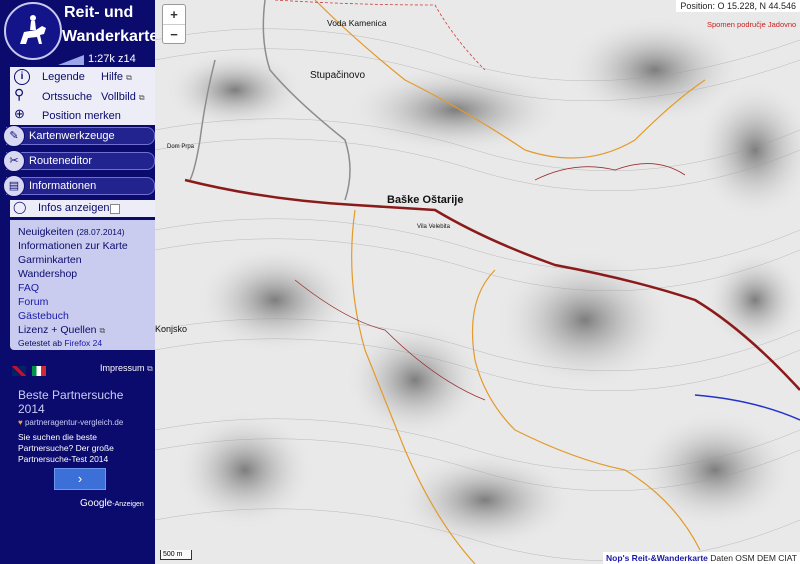 Image resolution: width=800 pixels, height=564 pixels. Describe the element at coordinates (20, 422) in the screenshot. I see `ad-favicon-icon: ♥` at that location.